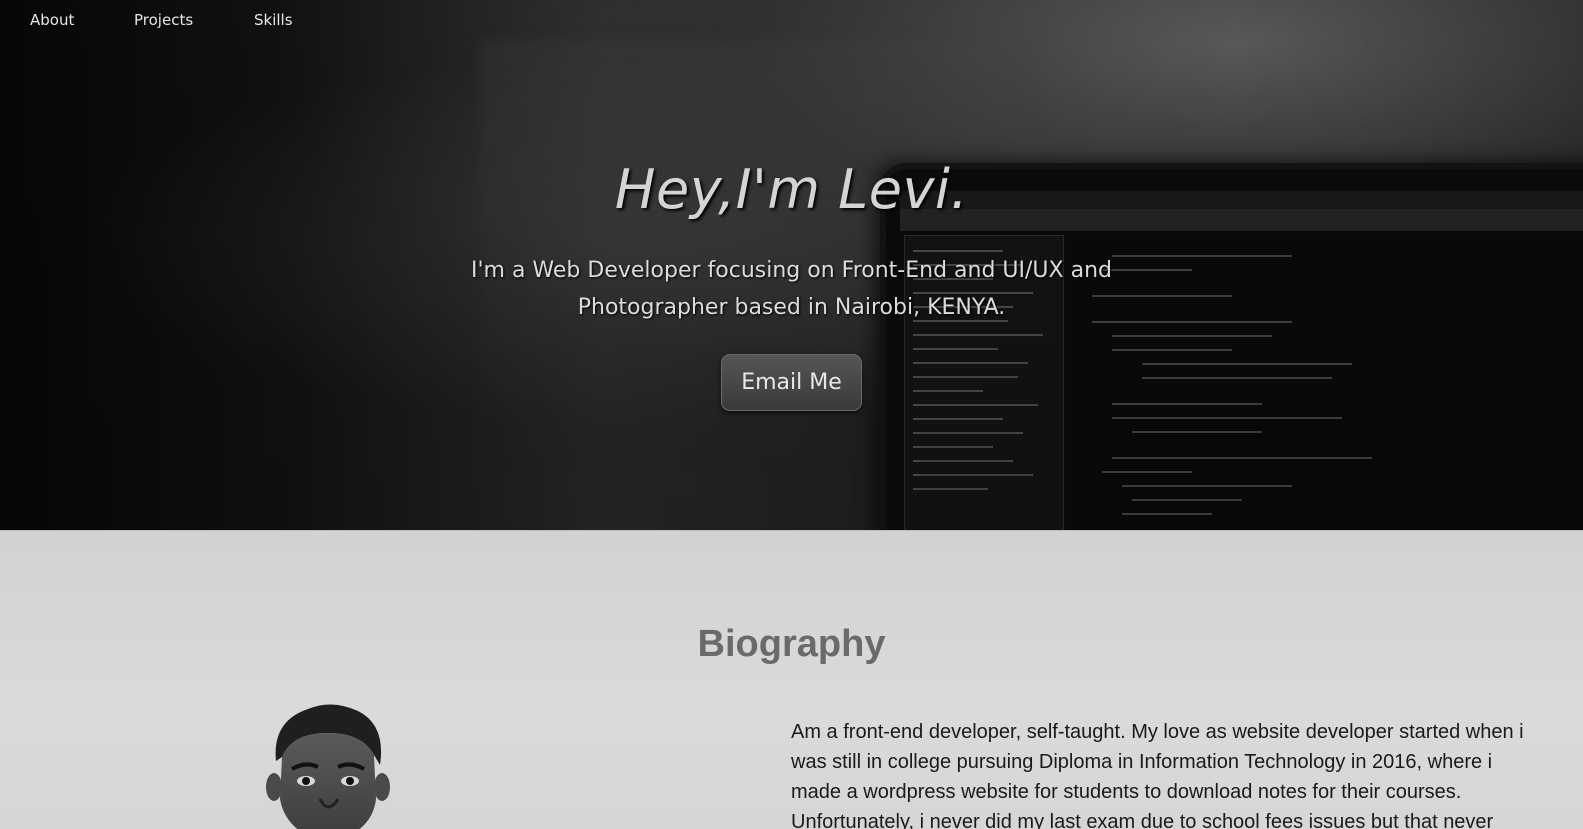 This screenshot has width=1583, height=829. Describe the element at coordinates (791, 189) in the screenshot. I see `hero-title: Hey,I'm Levi.` at that location.